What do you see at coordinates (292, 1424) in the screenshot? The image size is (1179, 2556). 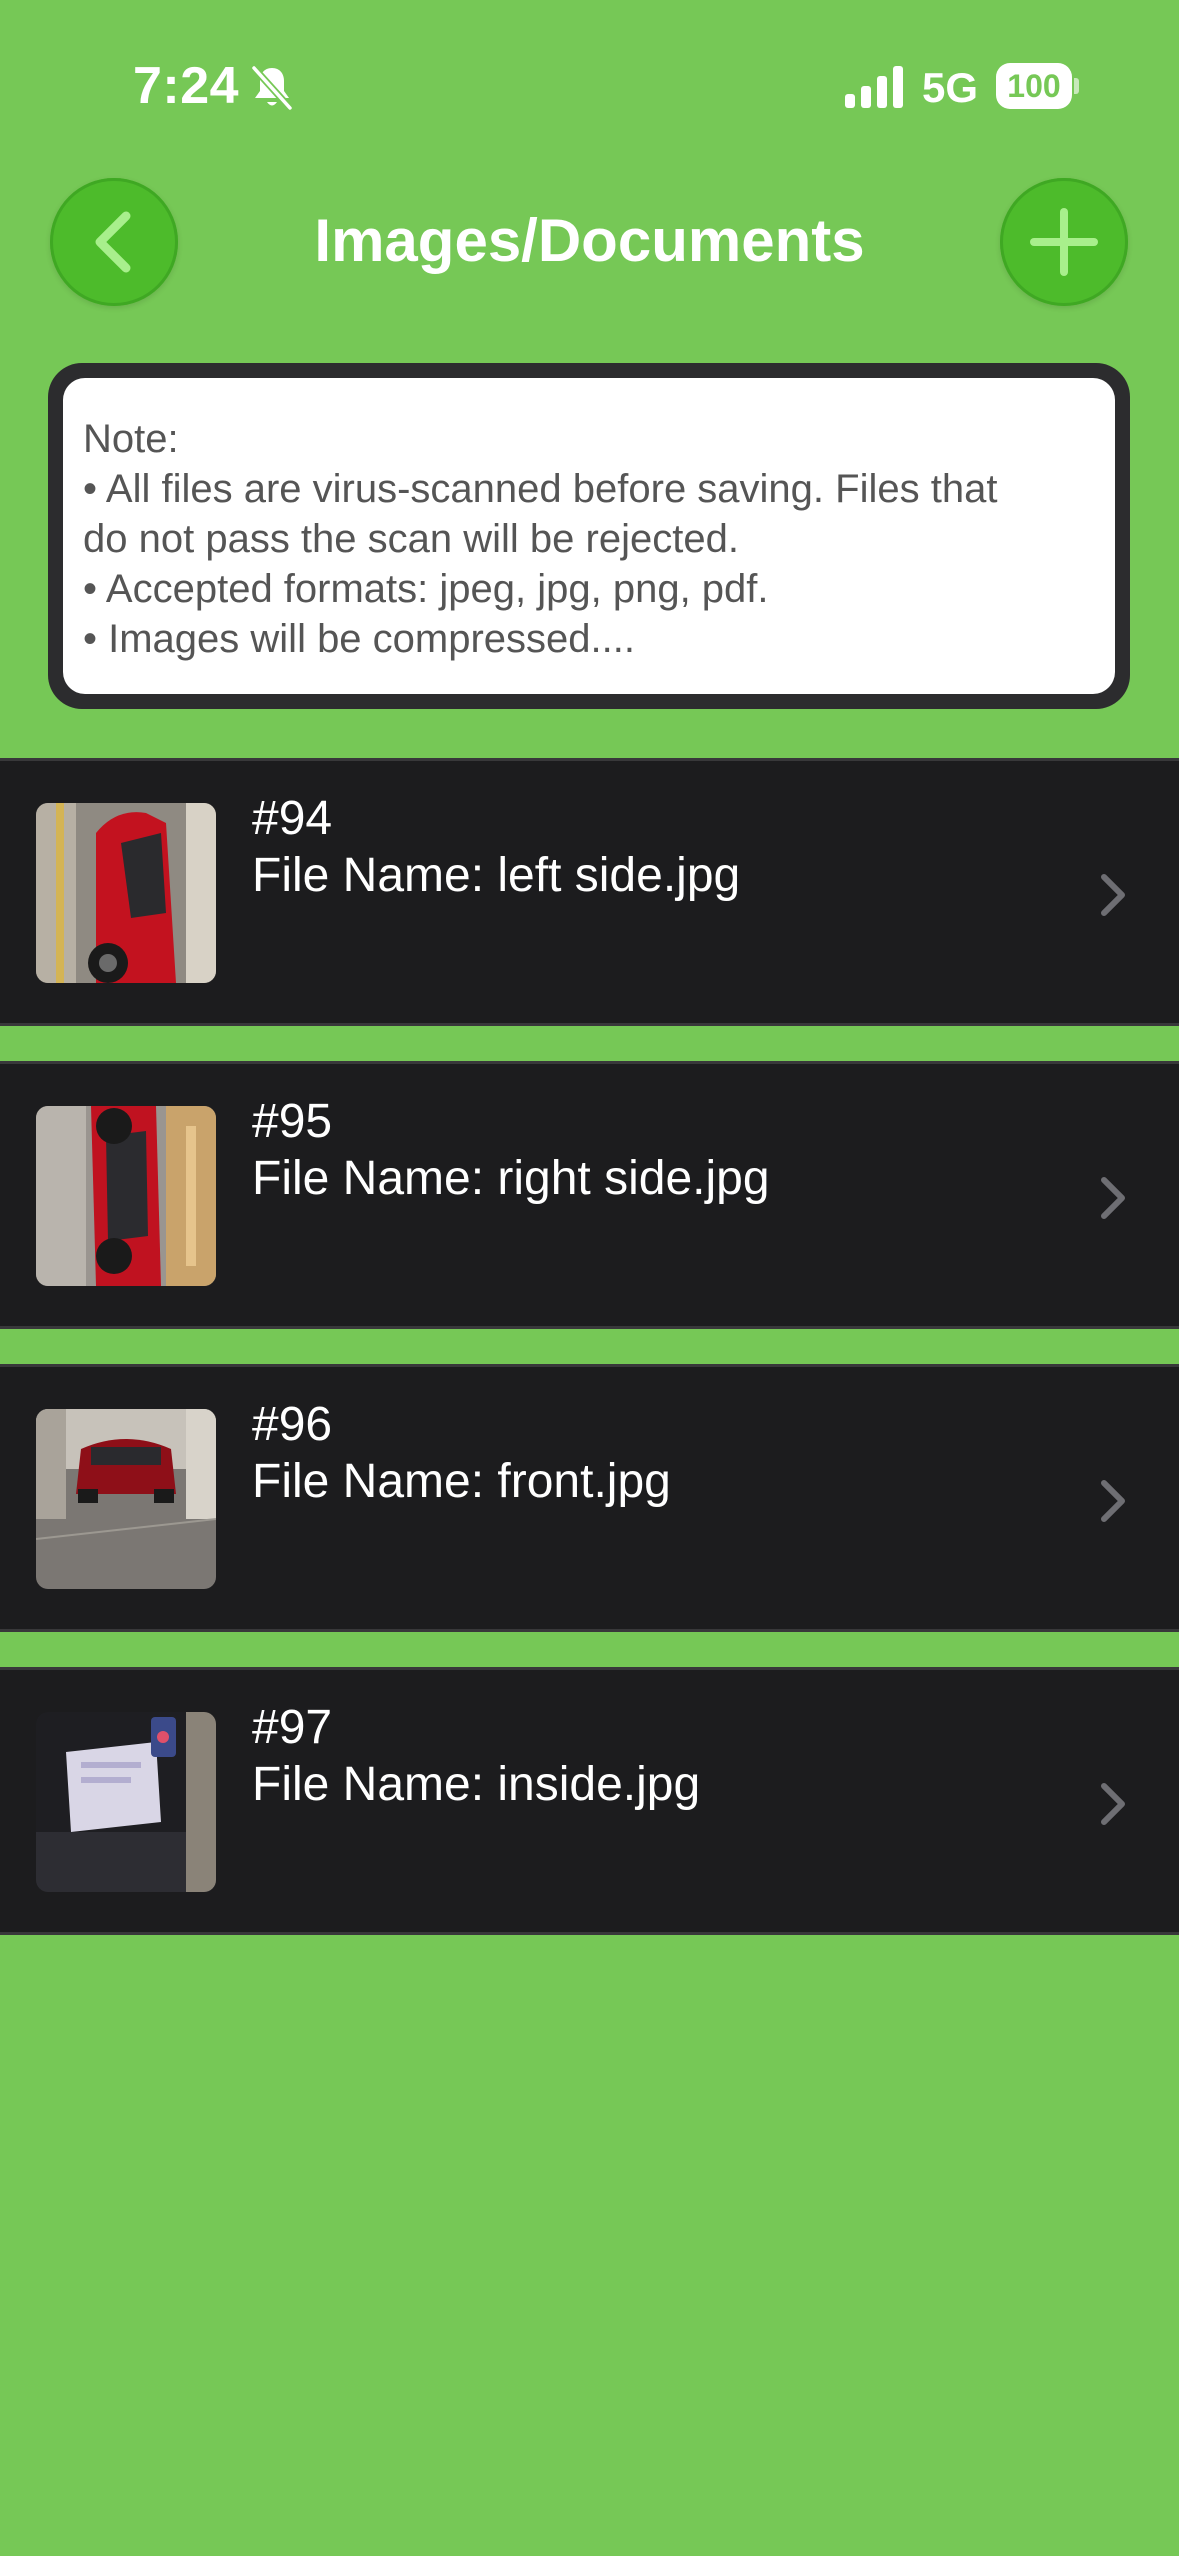 I see `file-number: #96` at bounding box center [292, 1424].